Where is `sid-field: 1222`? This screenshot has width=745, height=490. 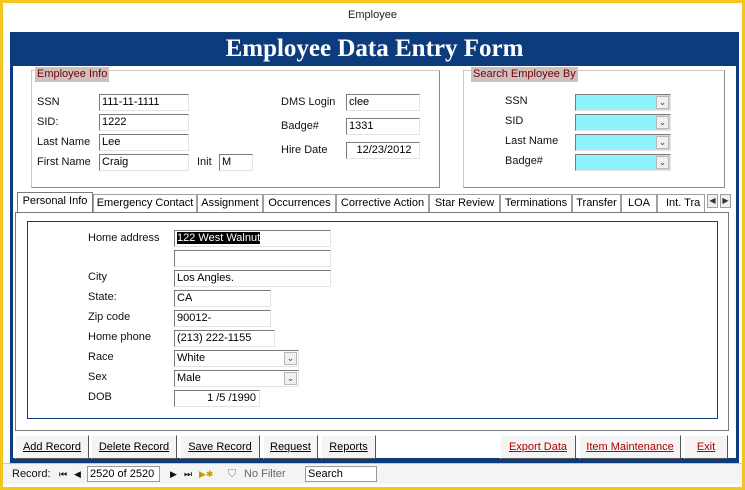
sid-field: 1222 is located at coordinates (144, 122).